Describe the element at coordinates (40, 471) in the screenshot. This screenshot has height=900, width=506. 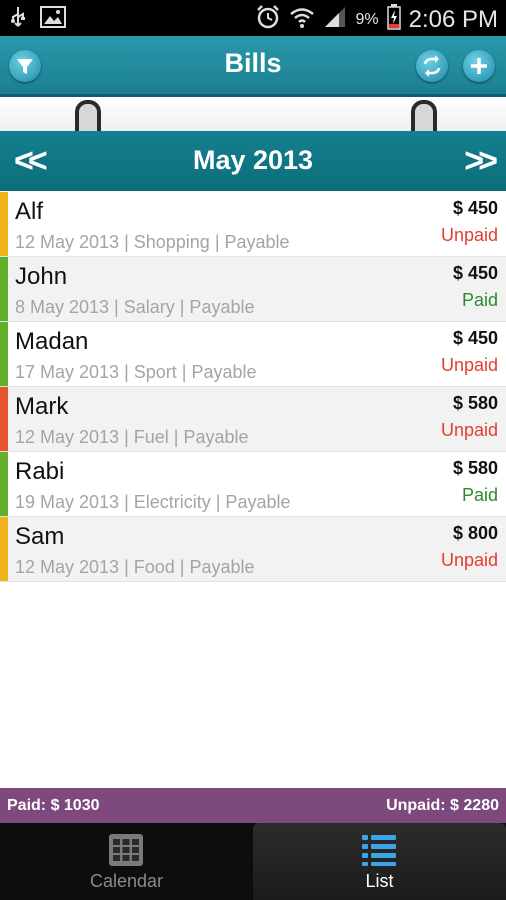
I see `bill-name: Rabi` at that location.